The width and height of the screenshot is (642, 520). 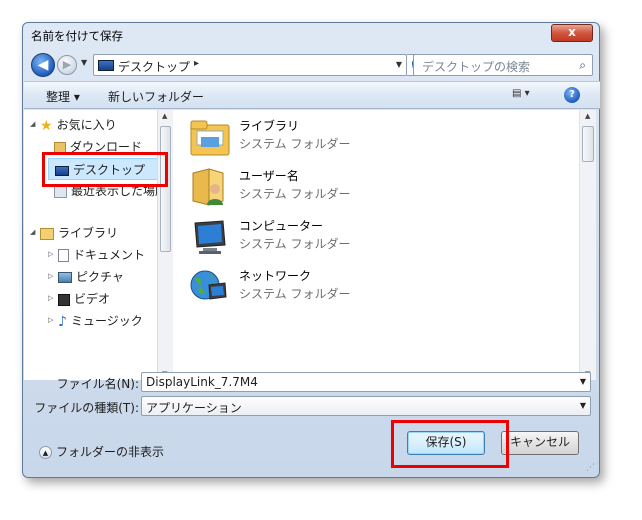 I want to click on nav-item-favorites: ★ お気に入り, so click(x=78, y=125).